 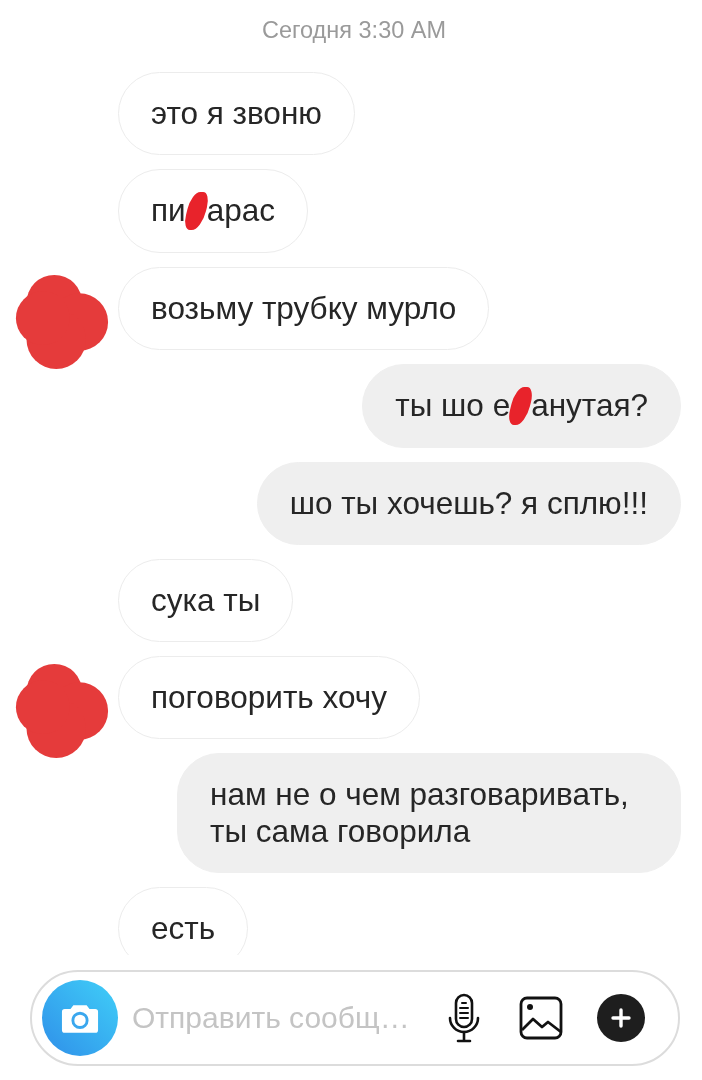 What do you see at coordinates (183, 928) in the screenshot?
I see `message-text: есть` at bounding box center [183, 928].